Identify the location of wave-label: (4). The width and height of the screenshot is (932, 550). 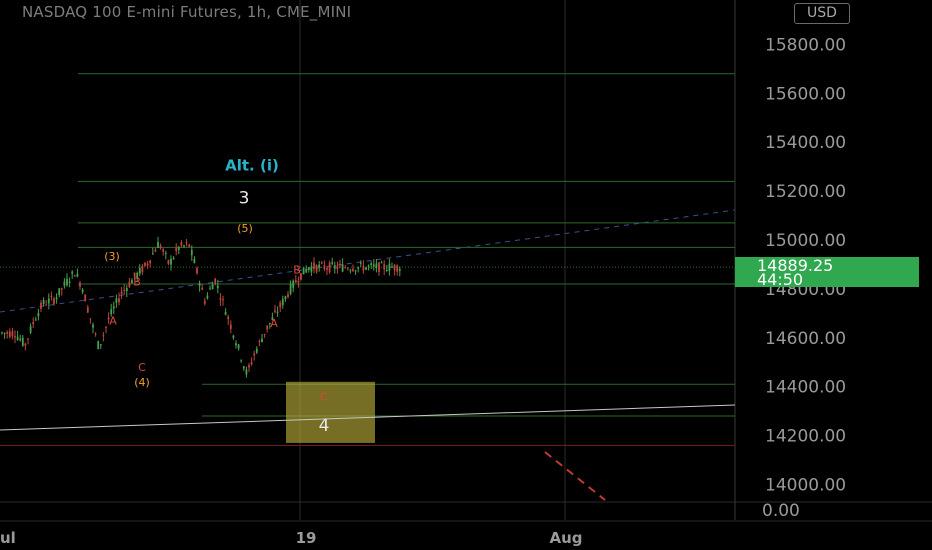
(142, 382).